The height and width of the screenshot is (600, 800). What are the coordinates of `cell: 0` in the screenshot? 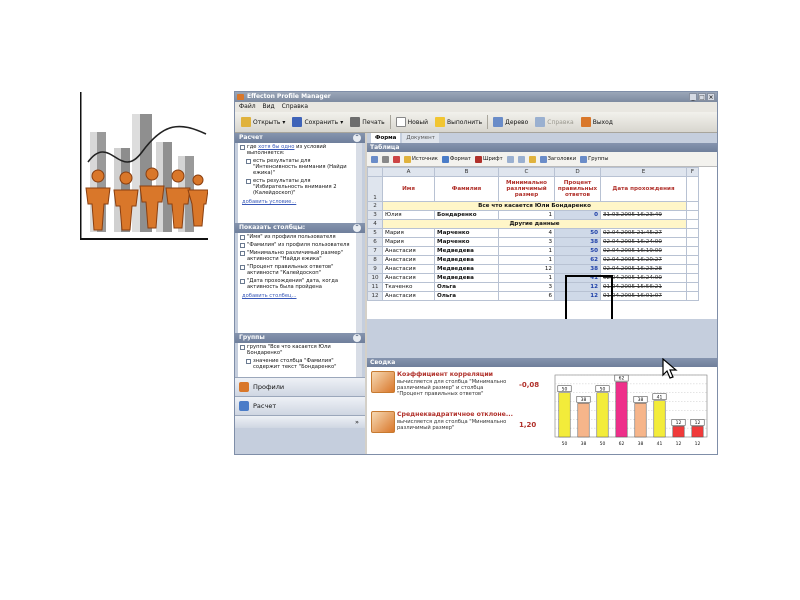 It's located at (577, 215).